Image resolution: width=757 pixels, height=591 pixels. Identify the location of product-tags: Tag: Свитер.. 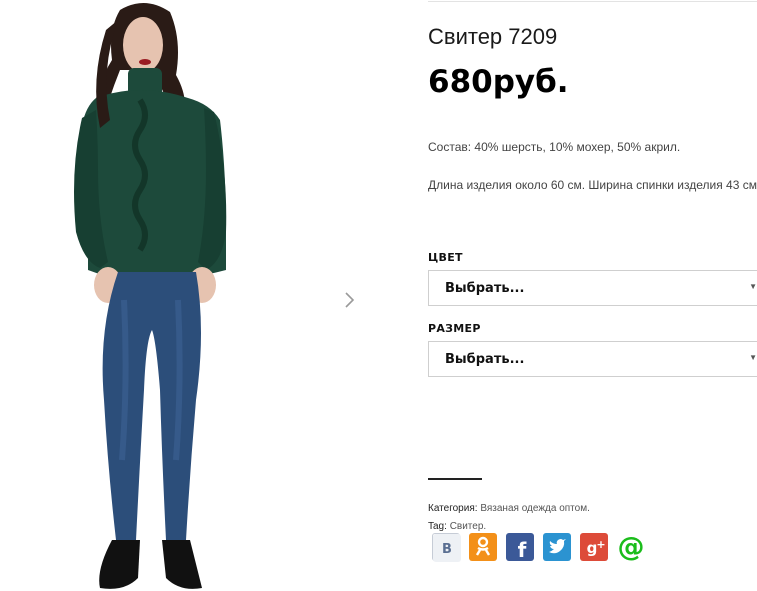
(457, 526).